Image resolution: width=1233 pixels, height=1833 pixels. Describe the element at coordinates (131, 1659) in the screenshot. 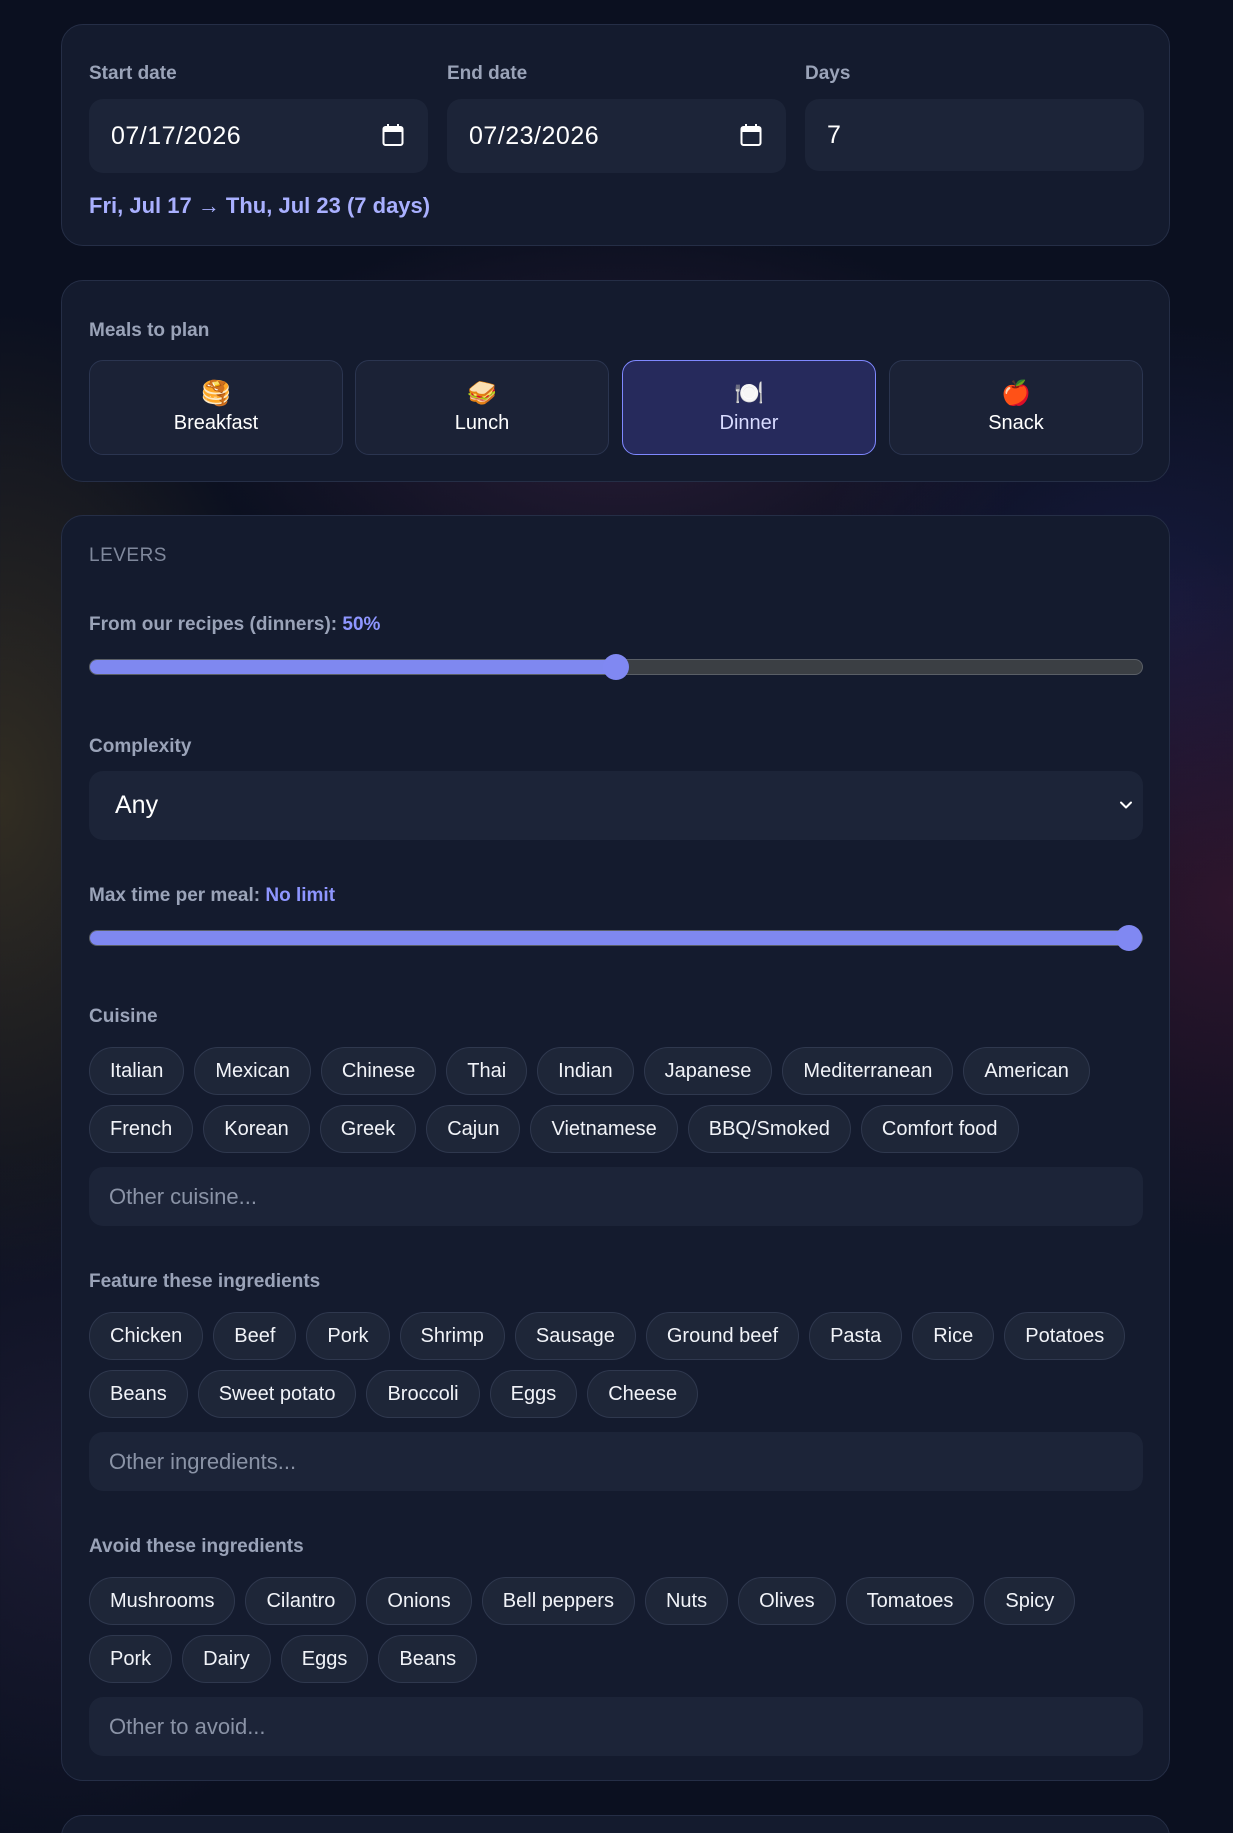

I see `avoid-ingredient-chip: Pork` at that location.